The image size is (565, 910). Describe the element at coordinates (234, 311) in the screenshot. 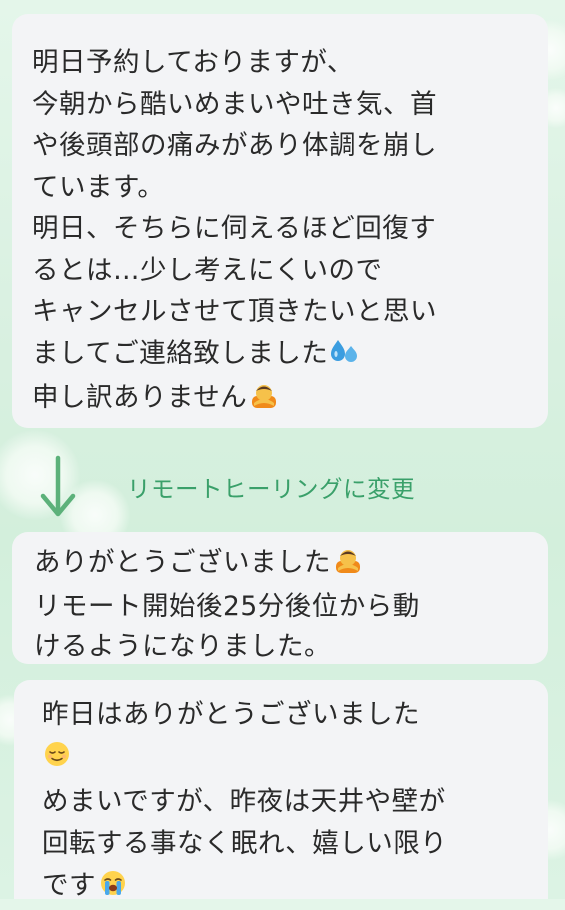

I see `message-line: キャンセルさせて頂きたいと思い` at that location.